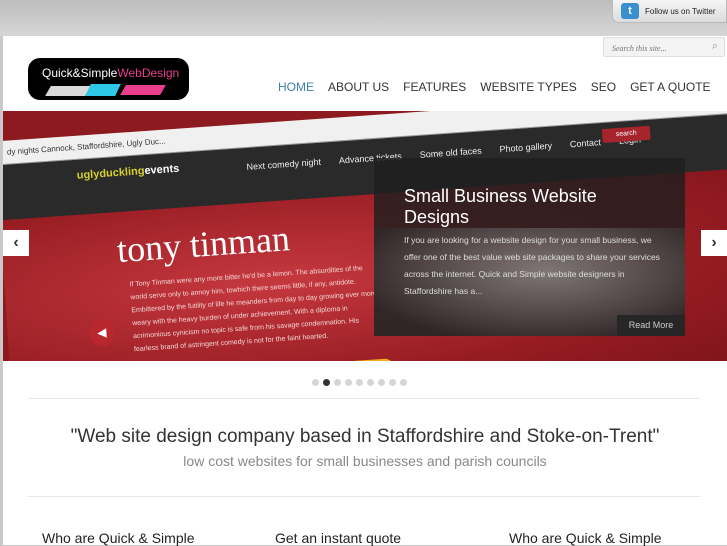 The width and height of the screenshot is (727, 546). What do you see at coordinates (16, 243) in the screenshot?
I see `slider-prev-arrow-icon: ‹` at bounding box center [16, 243].